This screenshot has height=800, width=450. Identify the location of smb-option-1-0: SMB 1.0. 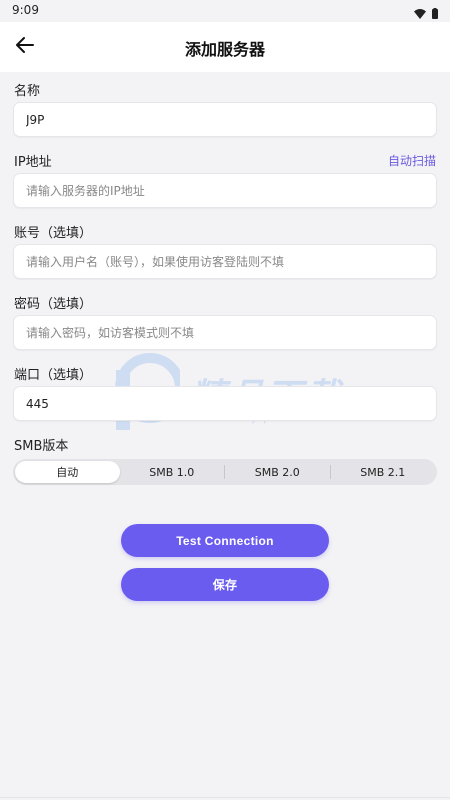
(172, 472).